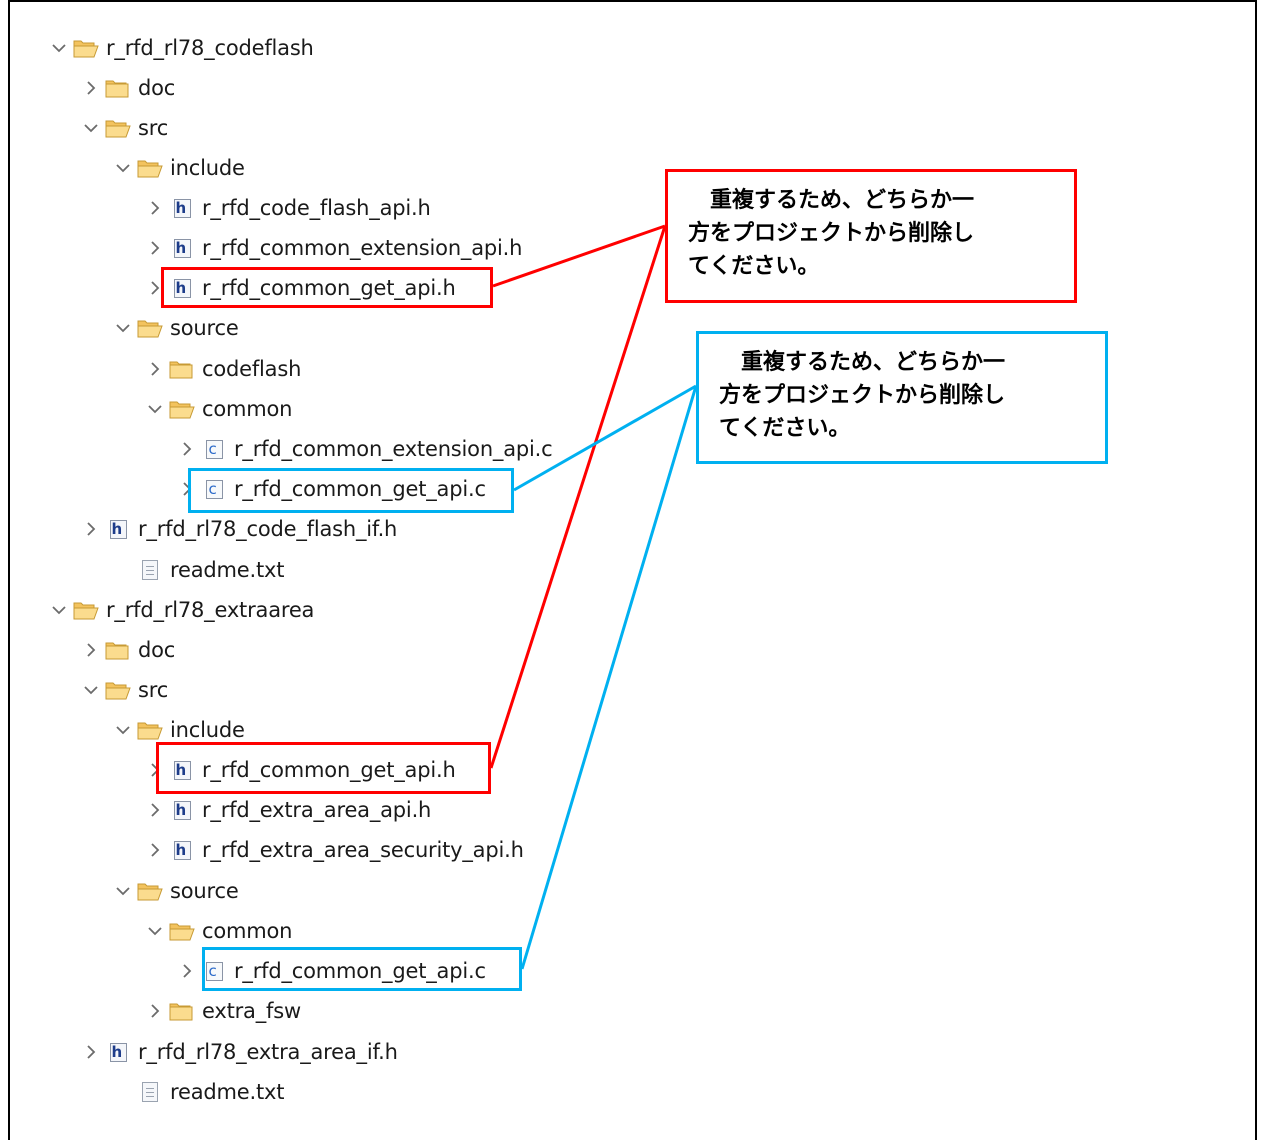 The height and width of the screenshot is (1140, 1267). What do you see at coordinates (252, 369) in the screenshot?
I see `tree-item-label: codeflash` at bounding box center [252, 369].